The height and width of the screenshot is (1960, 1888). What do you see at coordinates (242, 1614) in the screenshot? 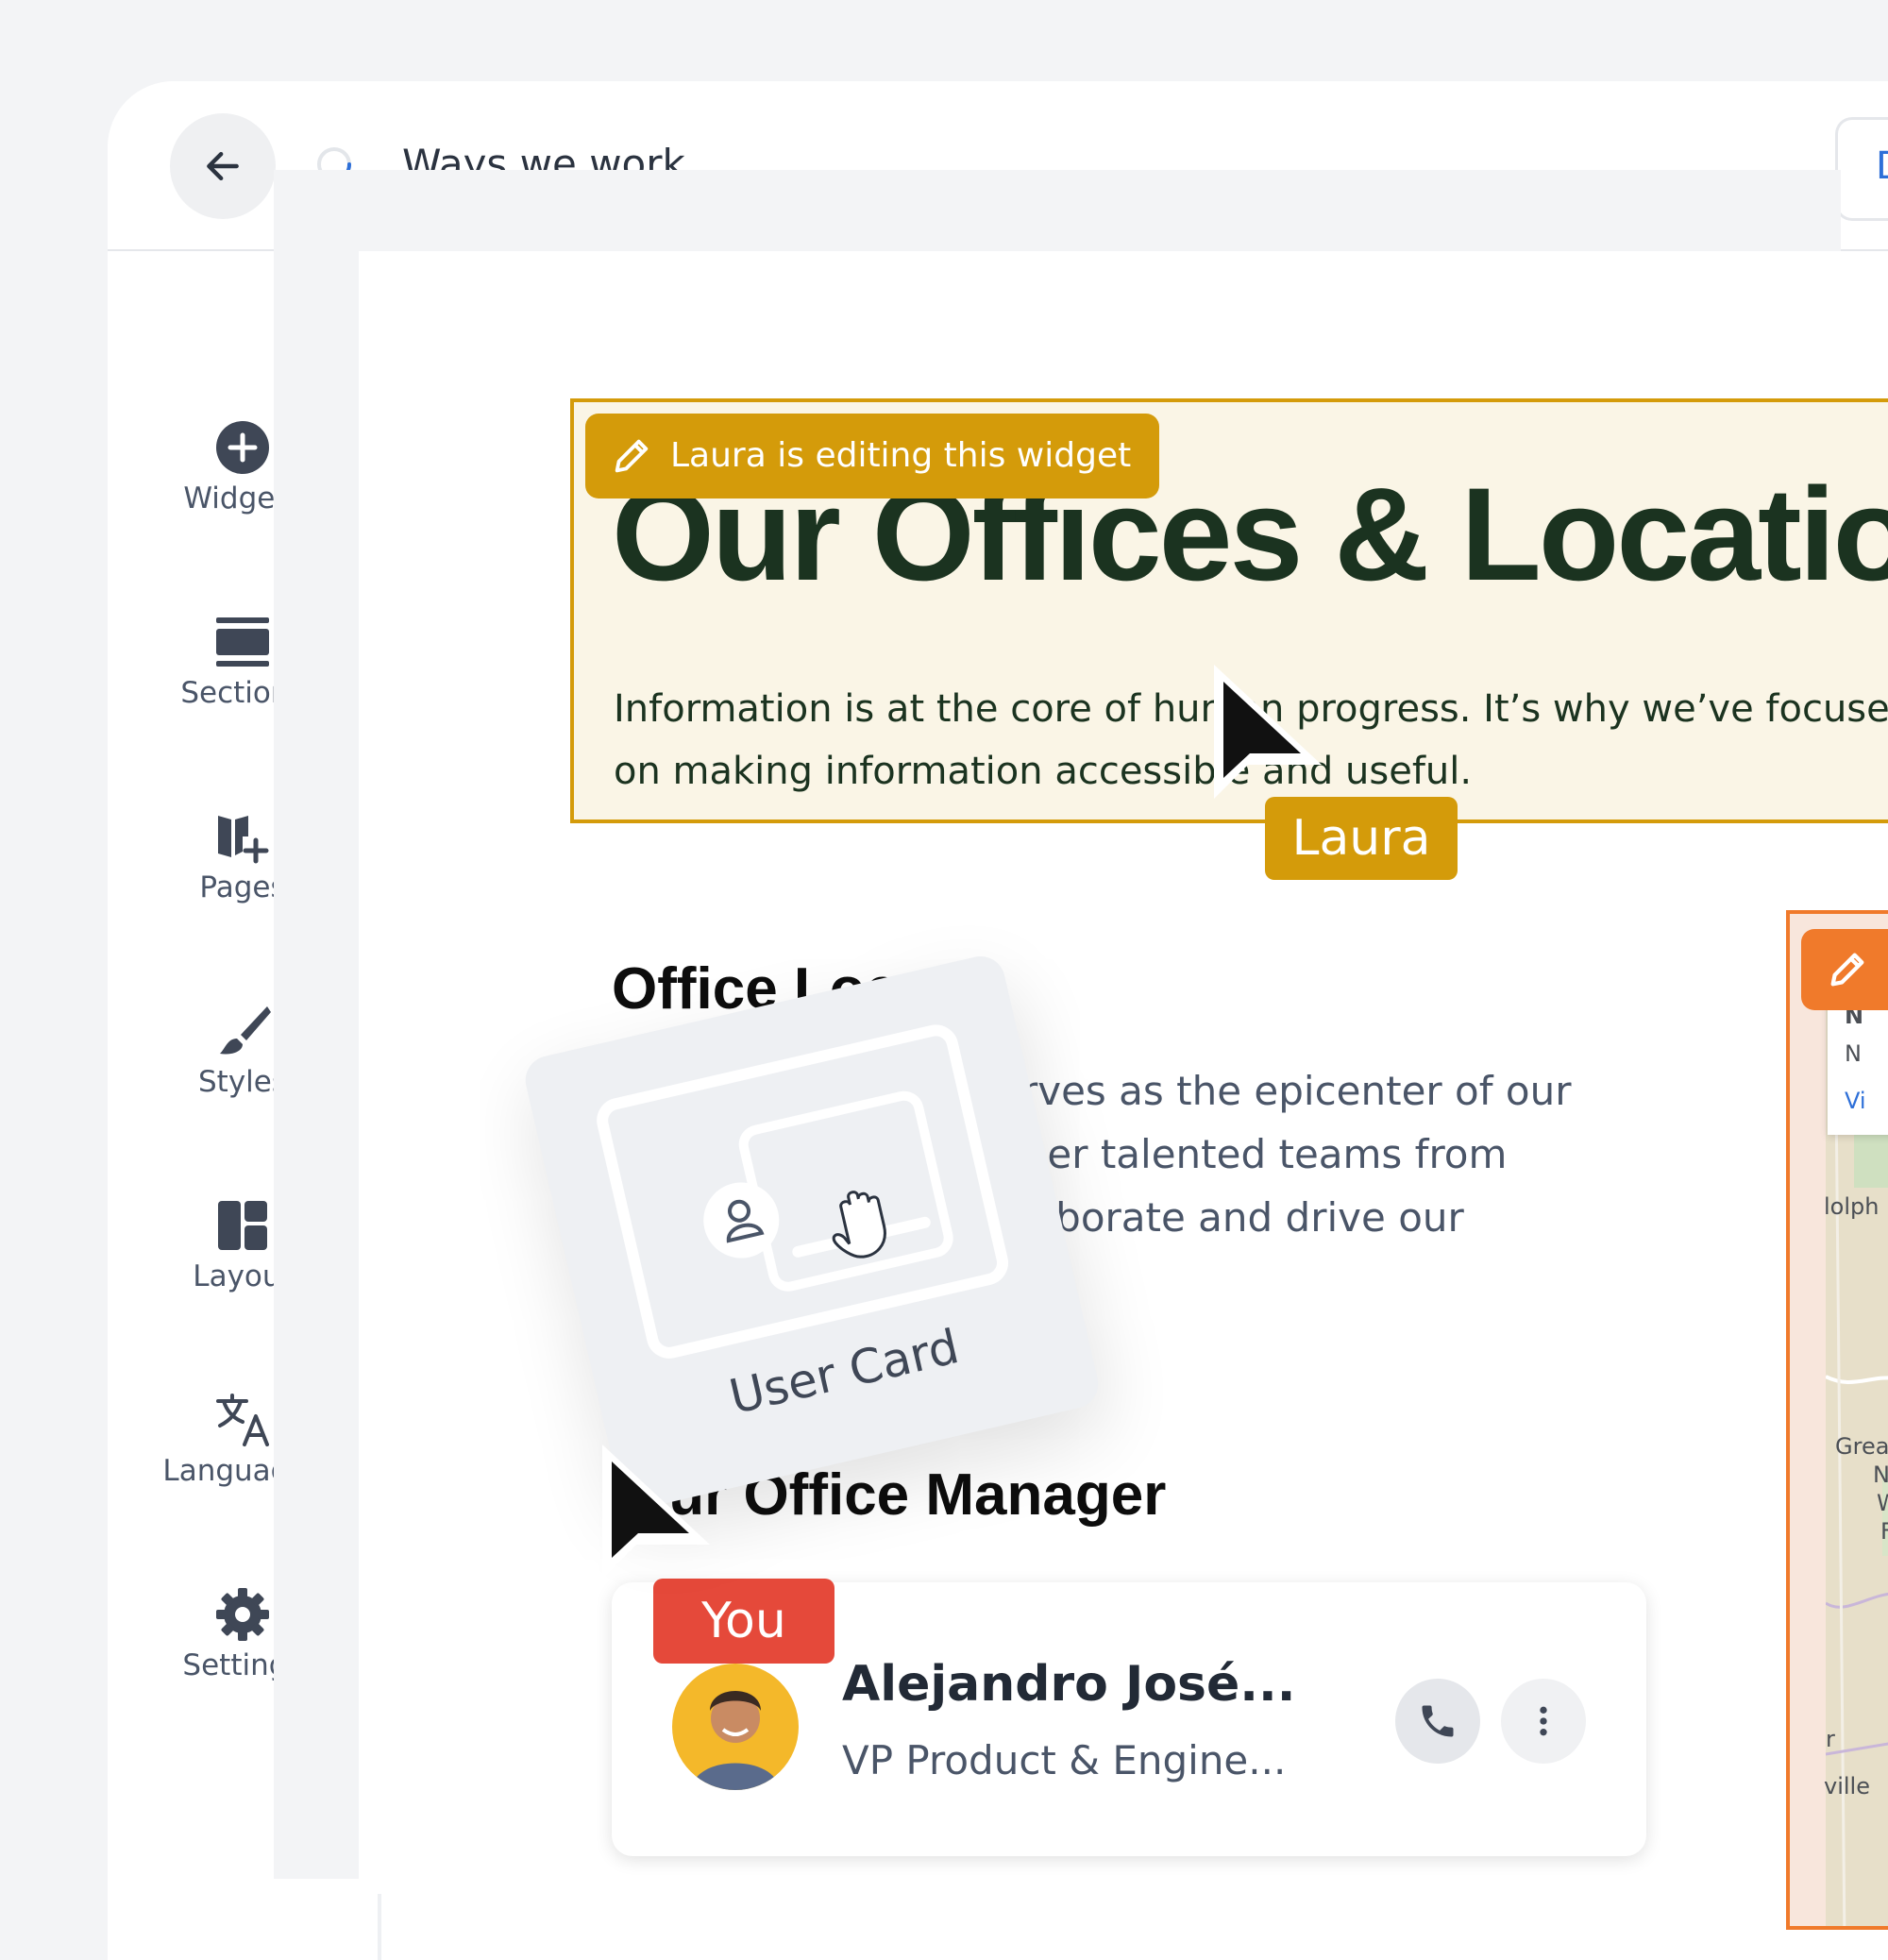
I see `gear-icon` at bounding box center [242, 1614].